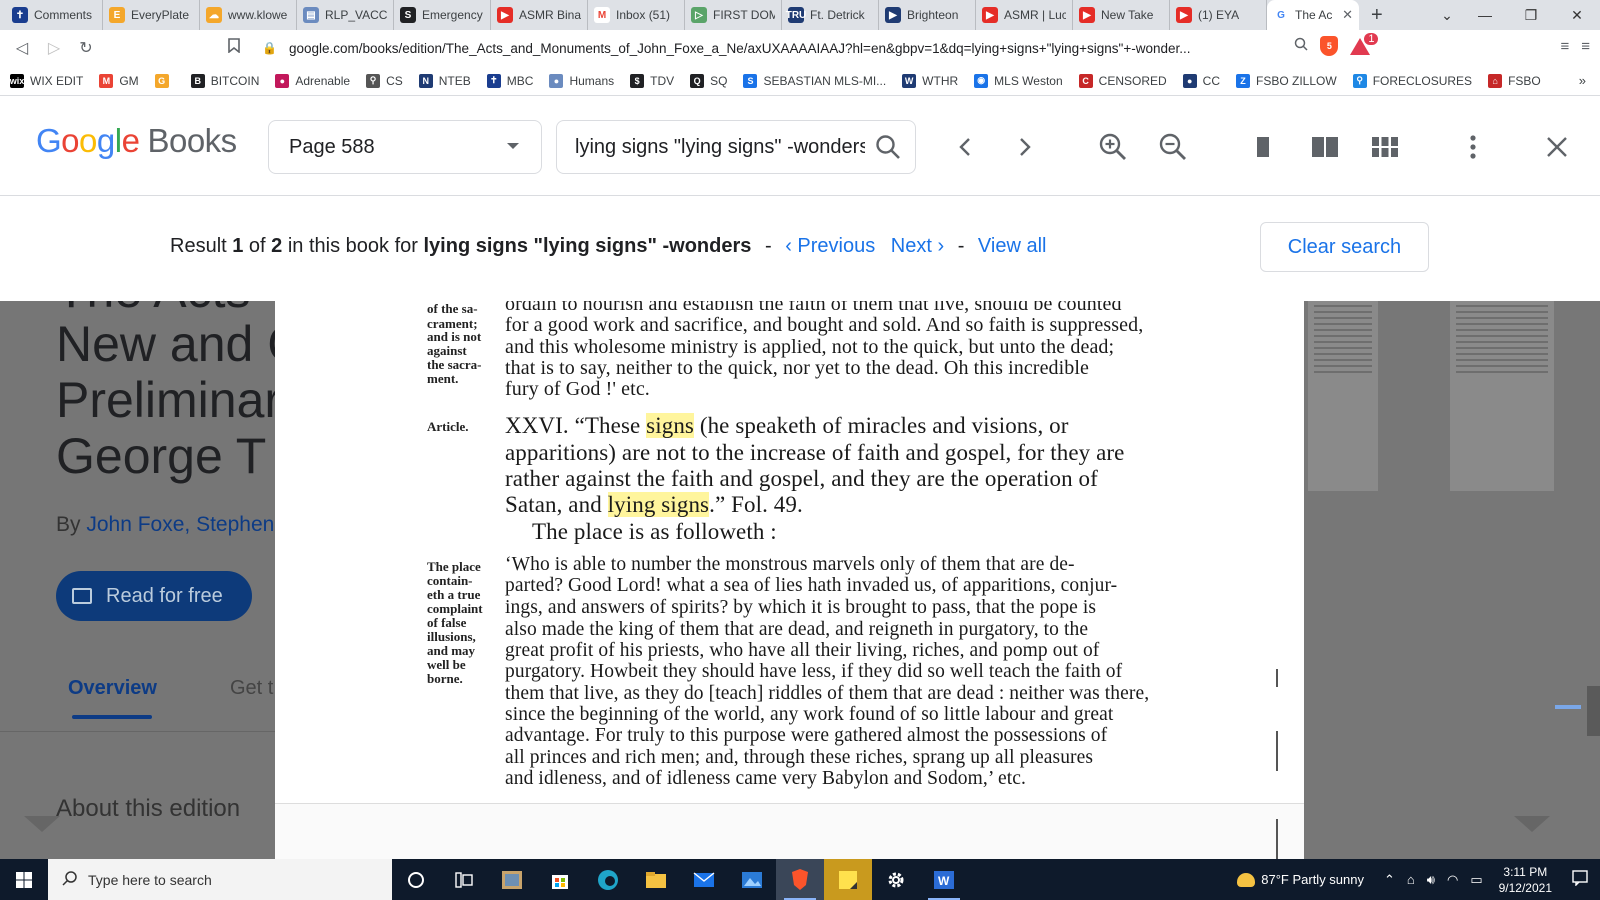  Describe the element at coordinates (154, 596) in the screenshot. I see `read-for-free-button: Read for free` at that location.